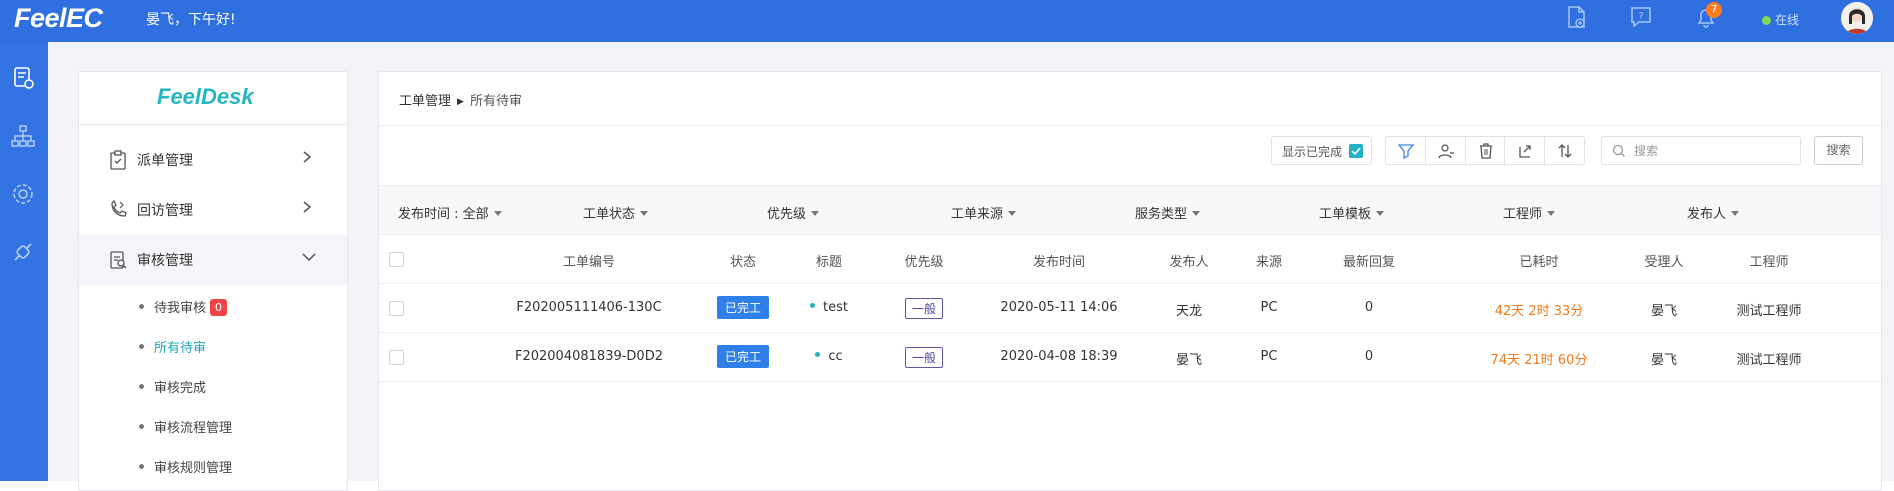 The width and height of the screenshot is (1894, 491). What do you see at coordinates (1714, 151) in the screenshot?
I see `search-input` at bounding box center [1714, 151].